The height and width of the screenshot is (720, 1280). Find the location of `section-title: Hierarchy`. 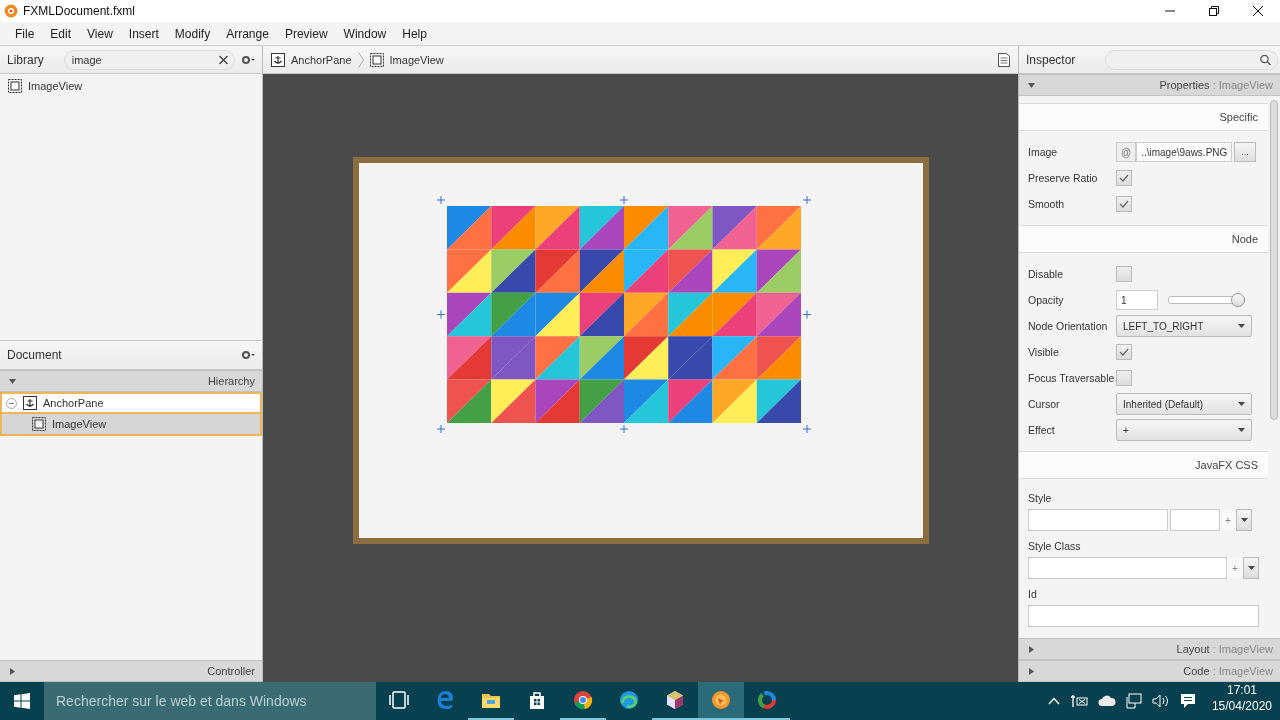

section-title: Hierarchy is located at coordinates (231, 381).